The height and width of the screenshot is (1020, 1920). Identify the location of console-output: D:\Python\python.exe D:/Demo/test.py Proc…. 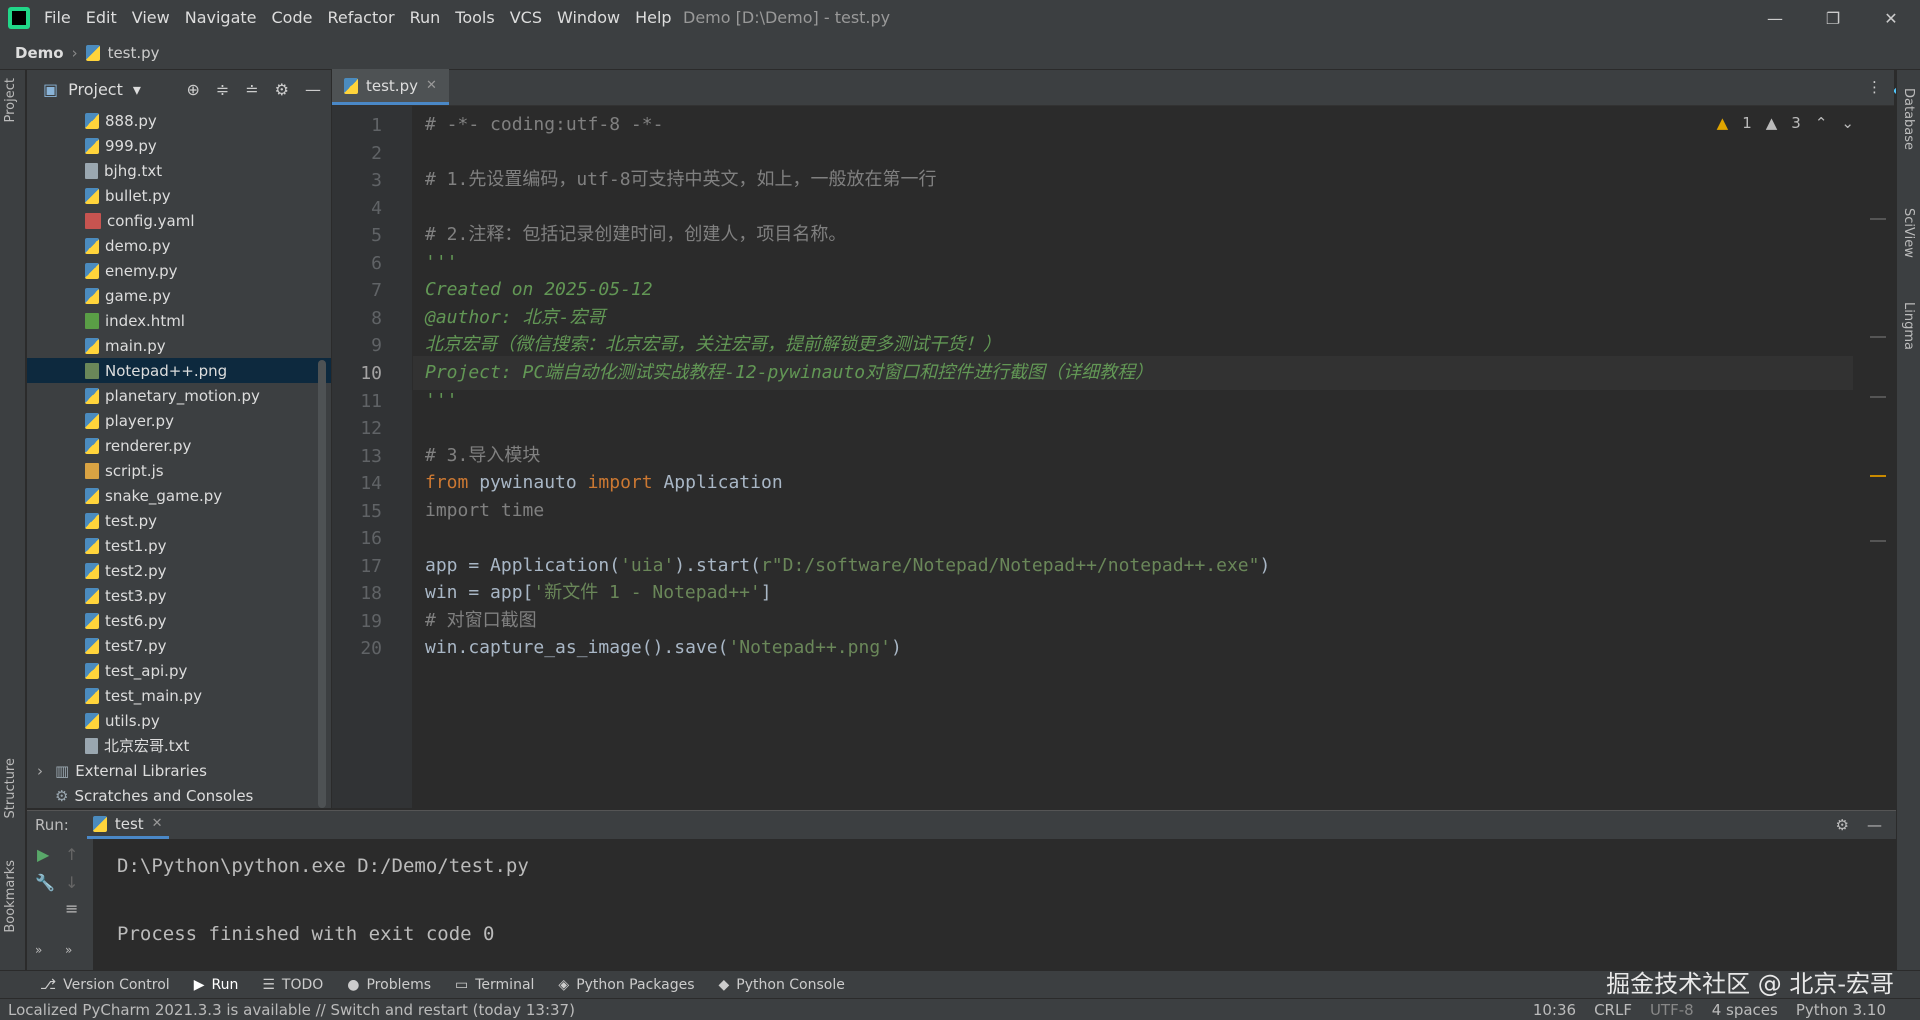
(323, 900).